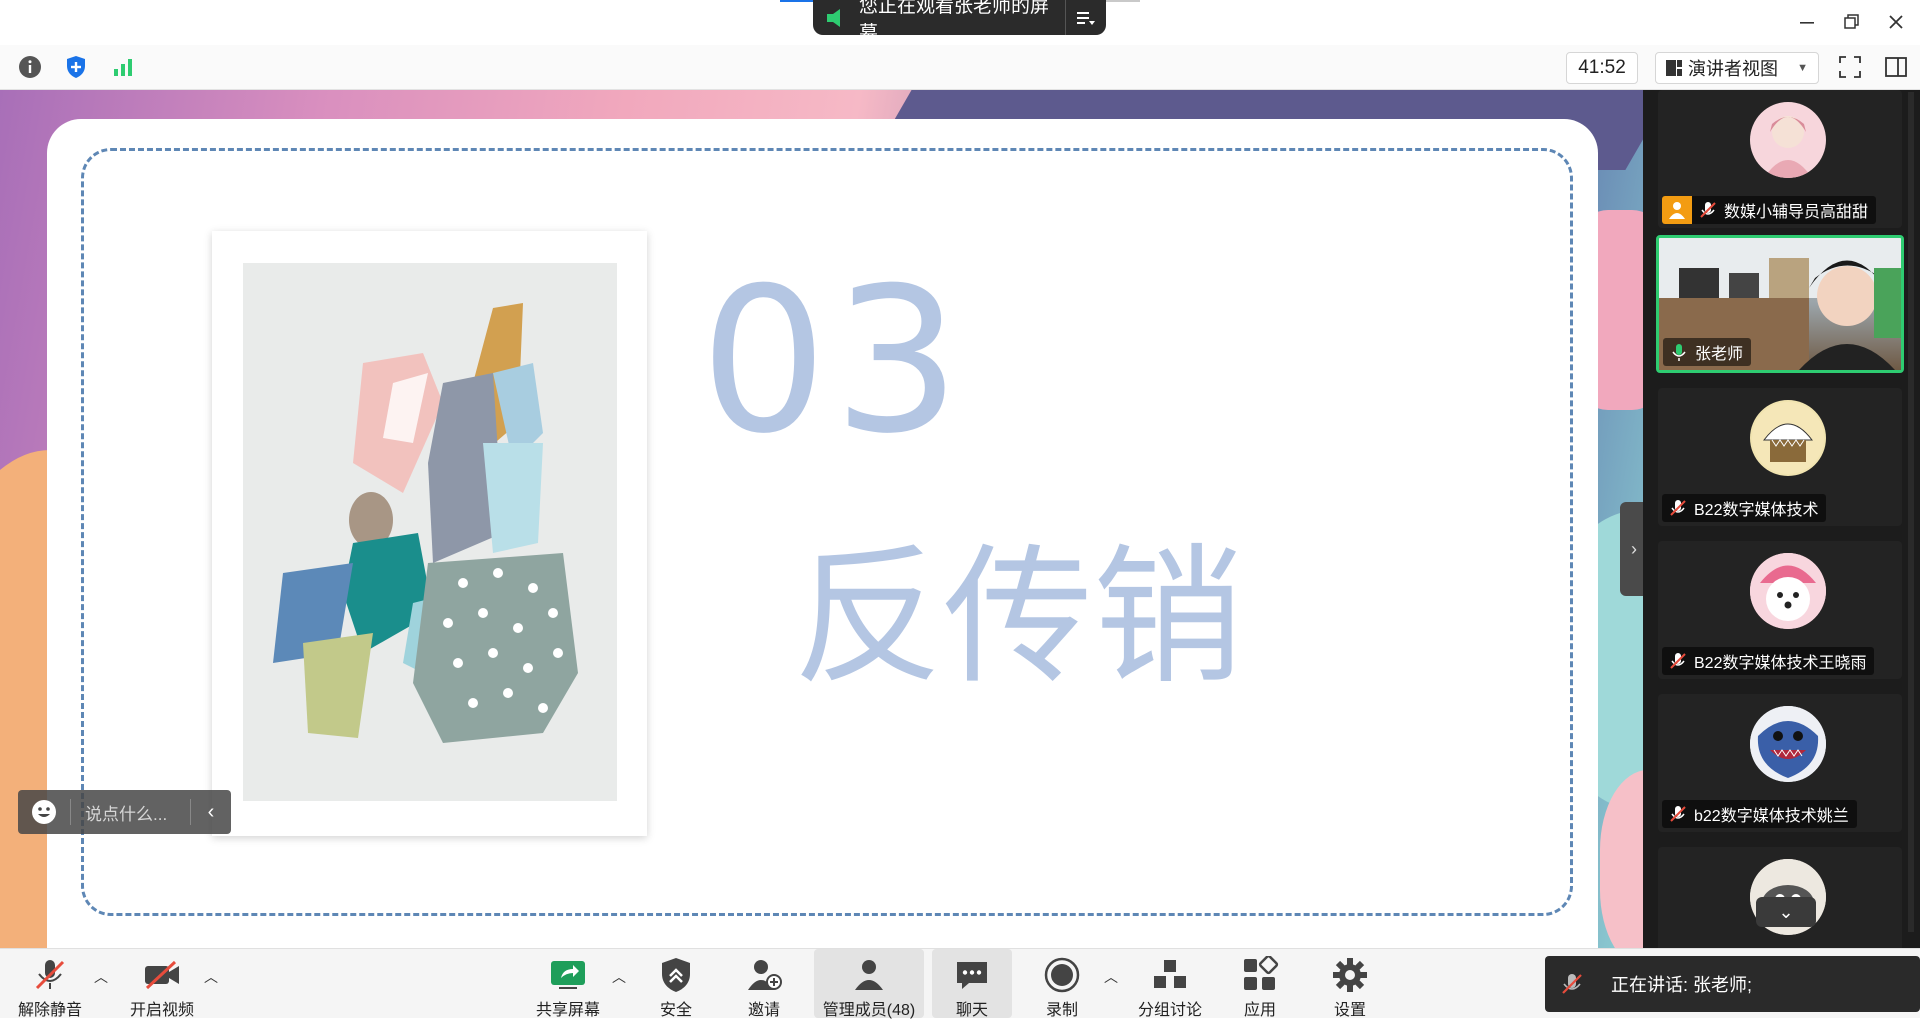 The image size is (1920, 1020). I want to click on manage-members-button: 管理成员(48), so click(869, 984).